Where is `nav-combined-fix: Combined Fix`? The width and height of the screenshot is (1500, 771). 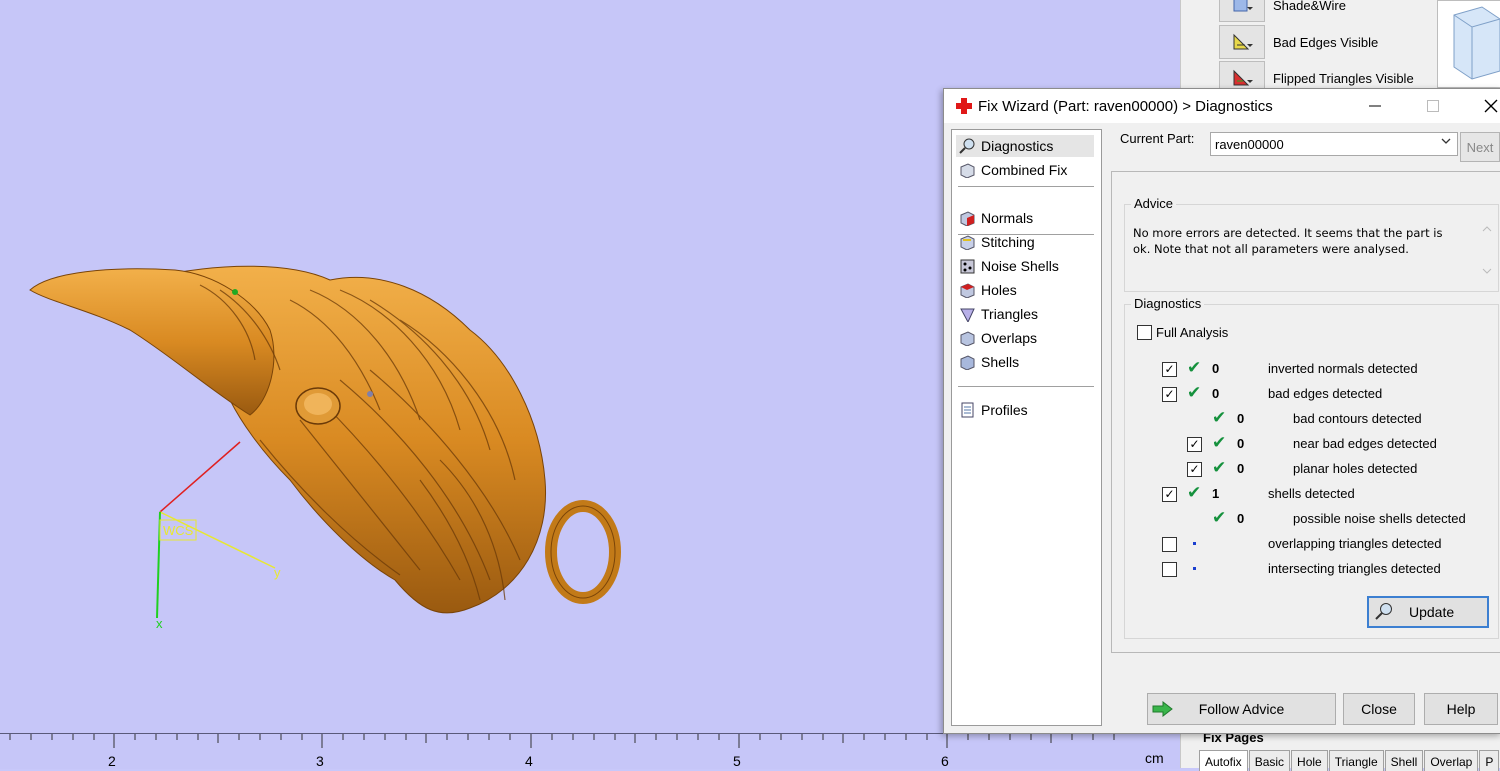 nav-combined-fix: Combined Fix is located at coordinates (1025, 170).